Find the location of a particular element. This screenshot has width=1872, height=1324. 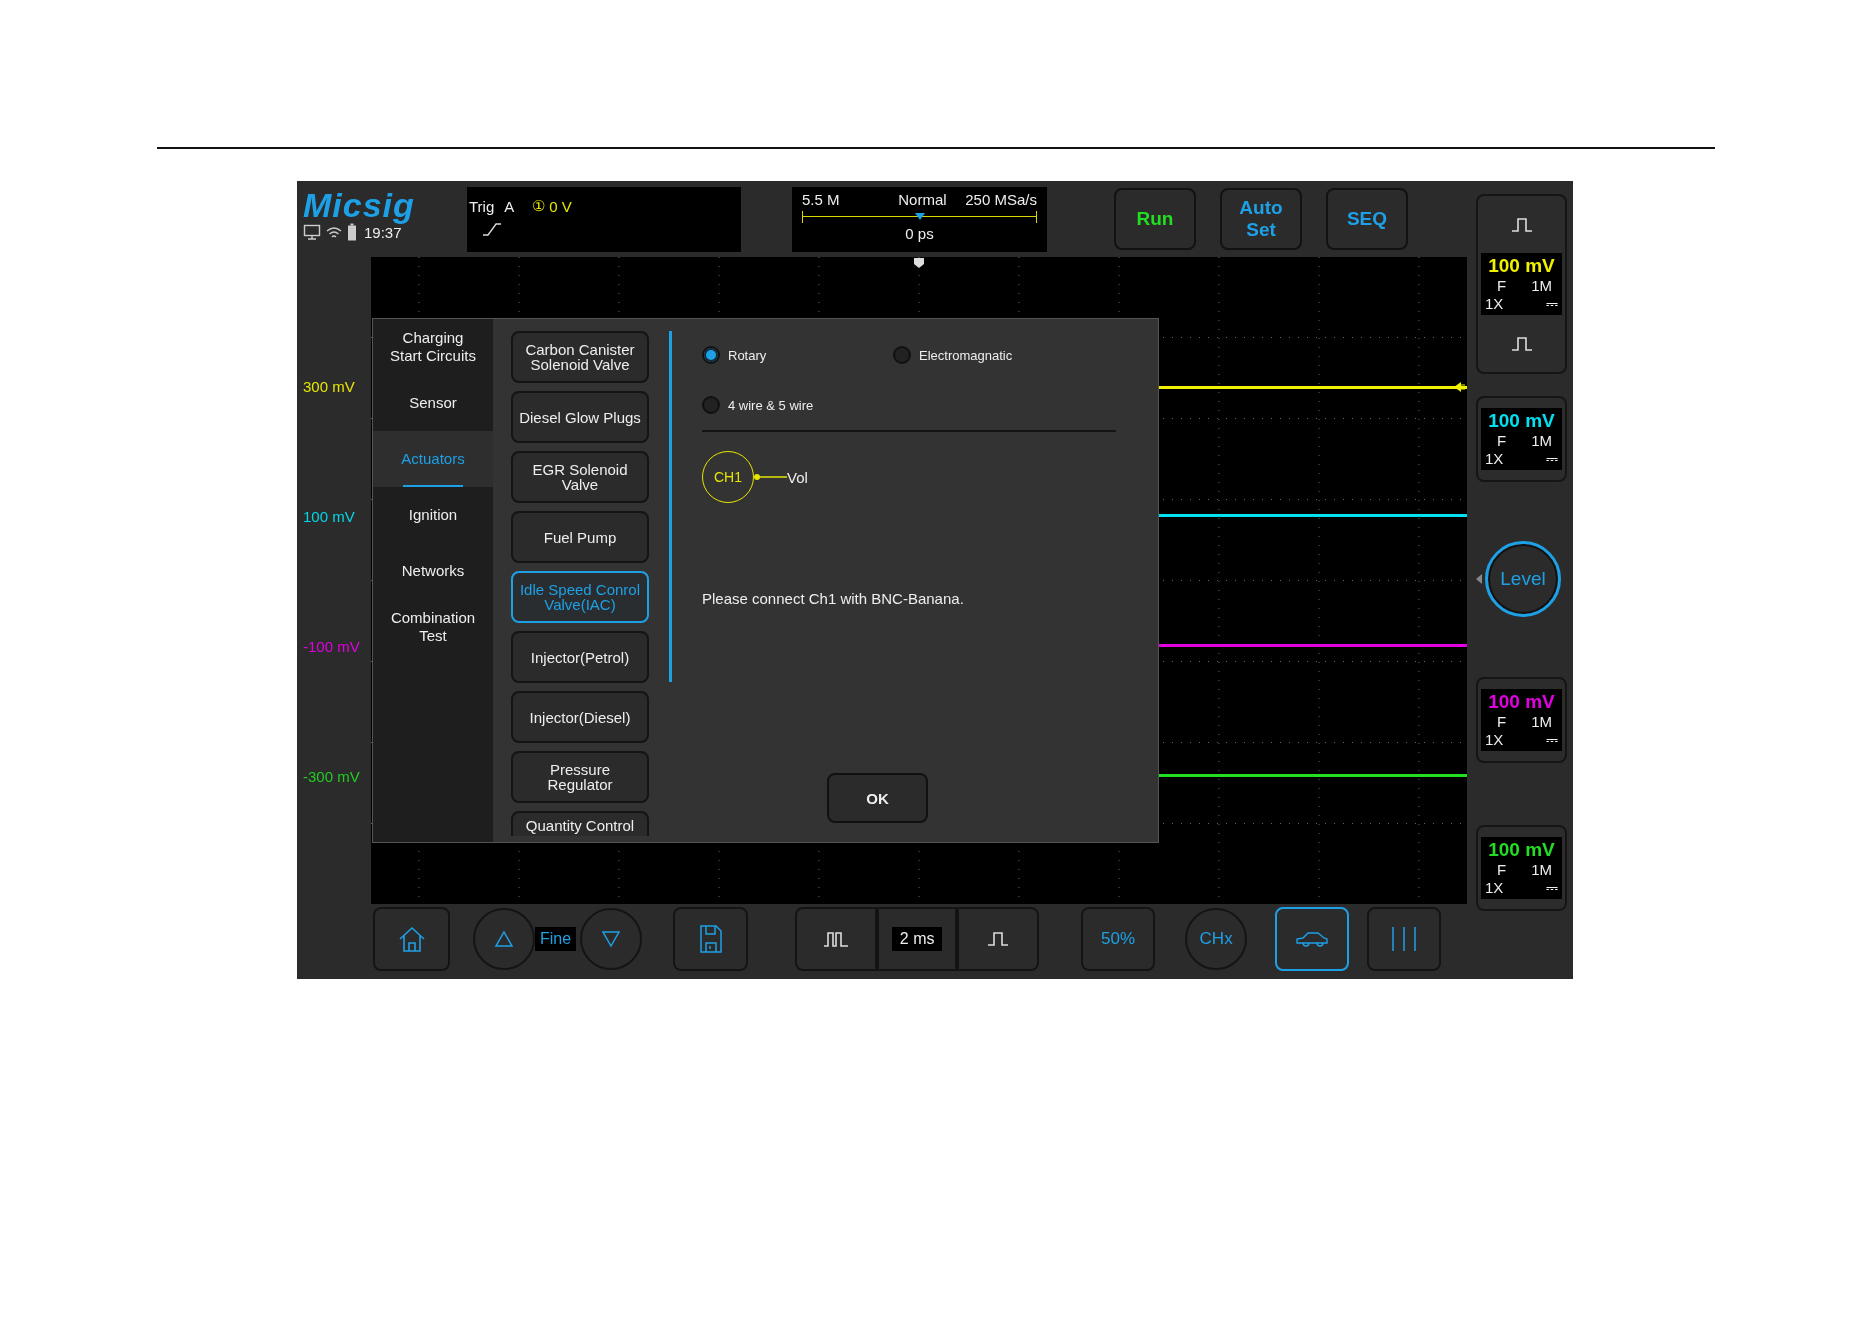

level-button: Level is located at coordinates (1523, 579).